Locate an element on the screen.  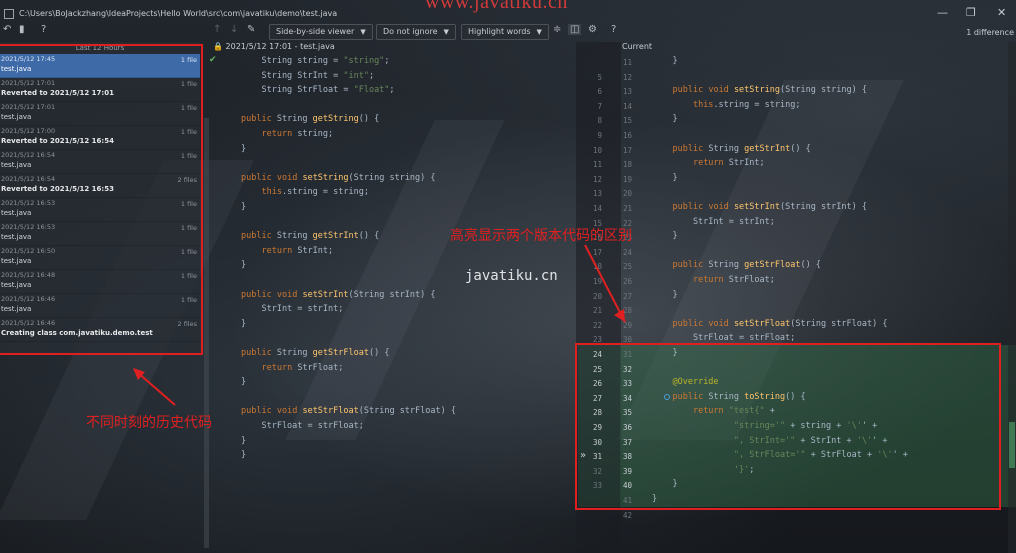
code-line: String string = "string"; is located at coordinates (315, 61).